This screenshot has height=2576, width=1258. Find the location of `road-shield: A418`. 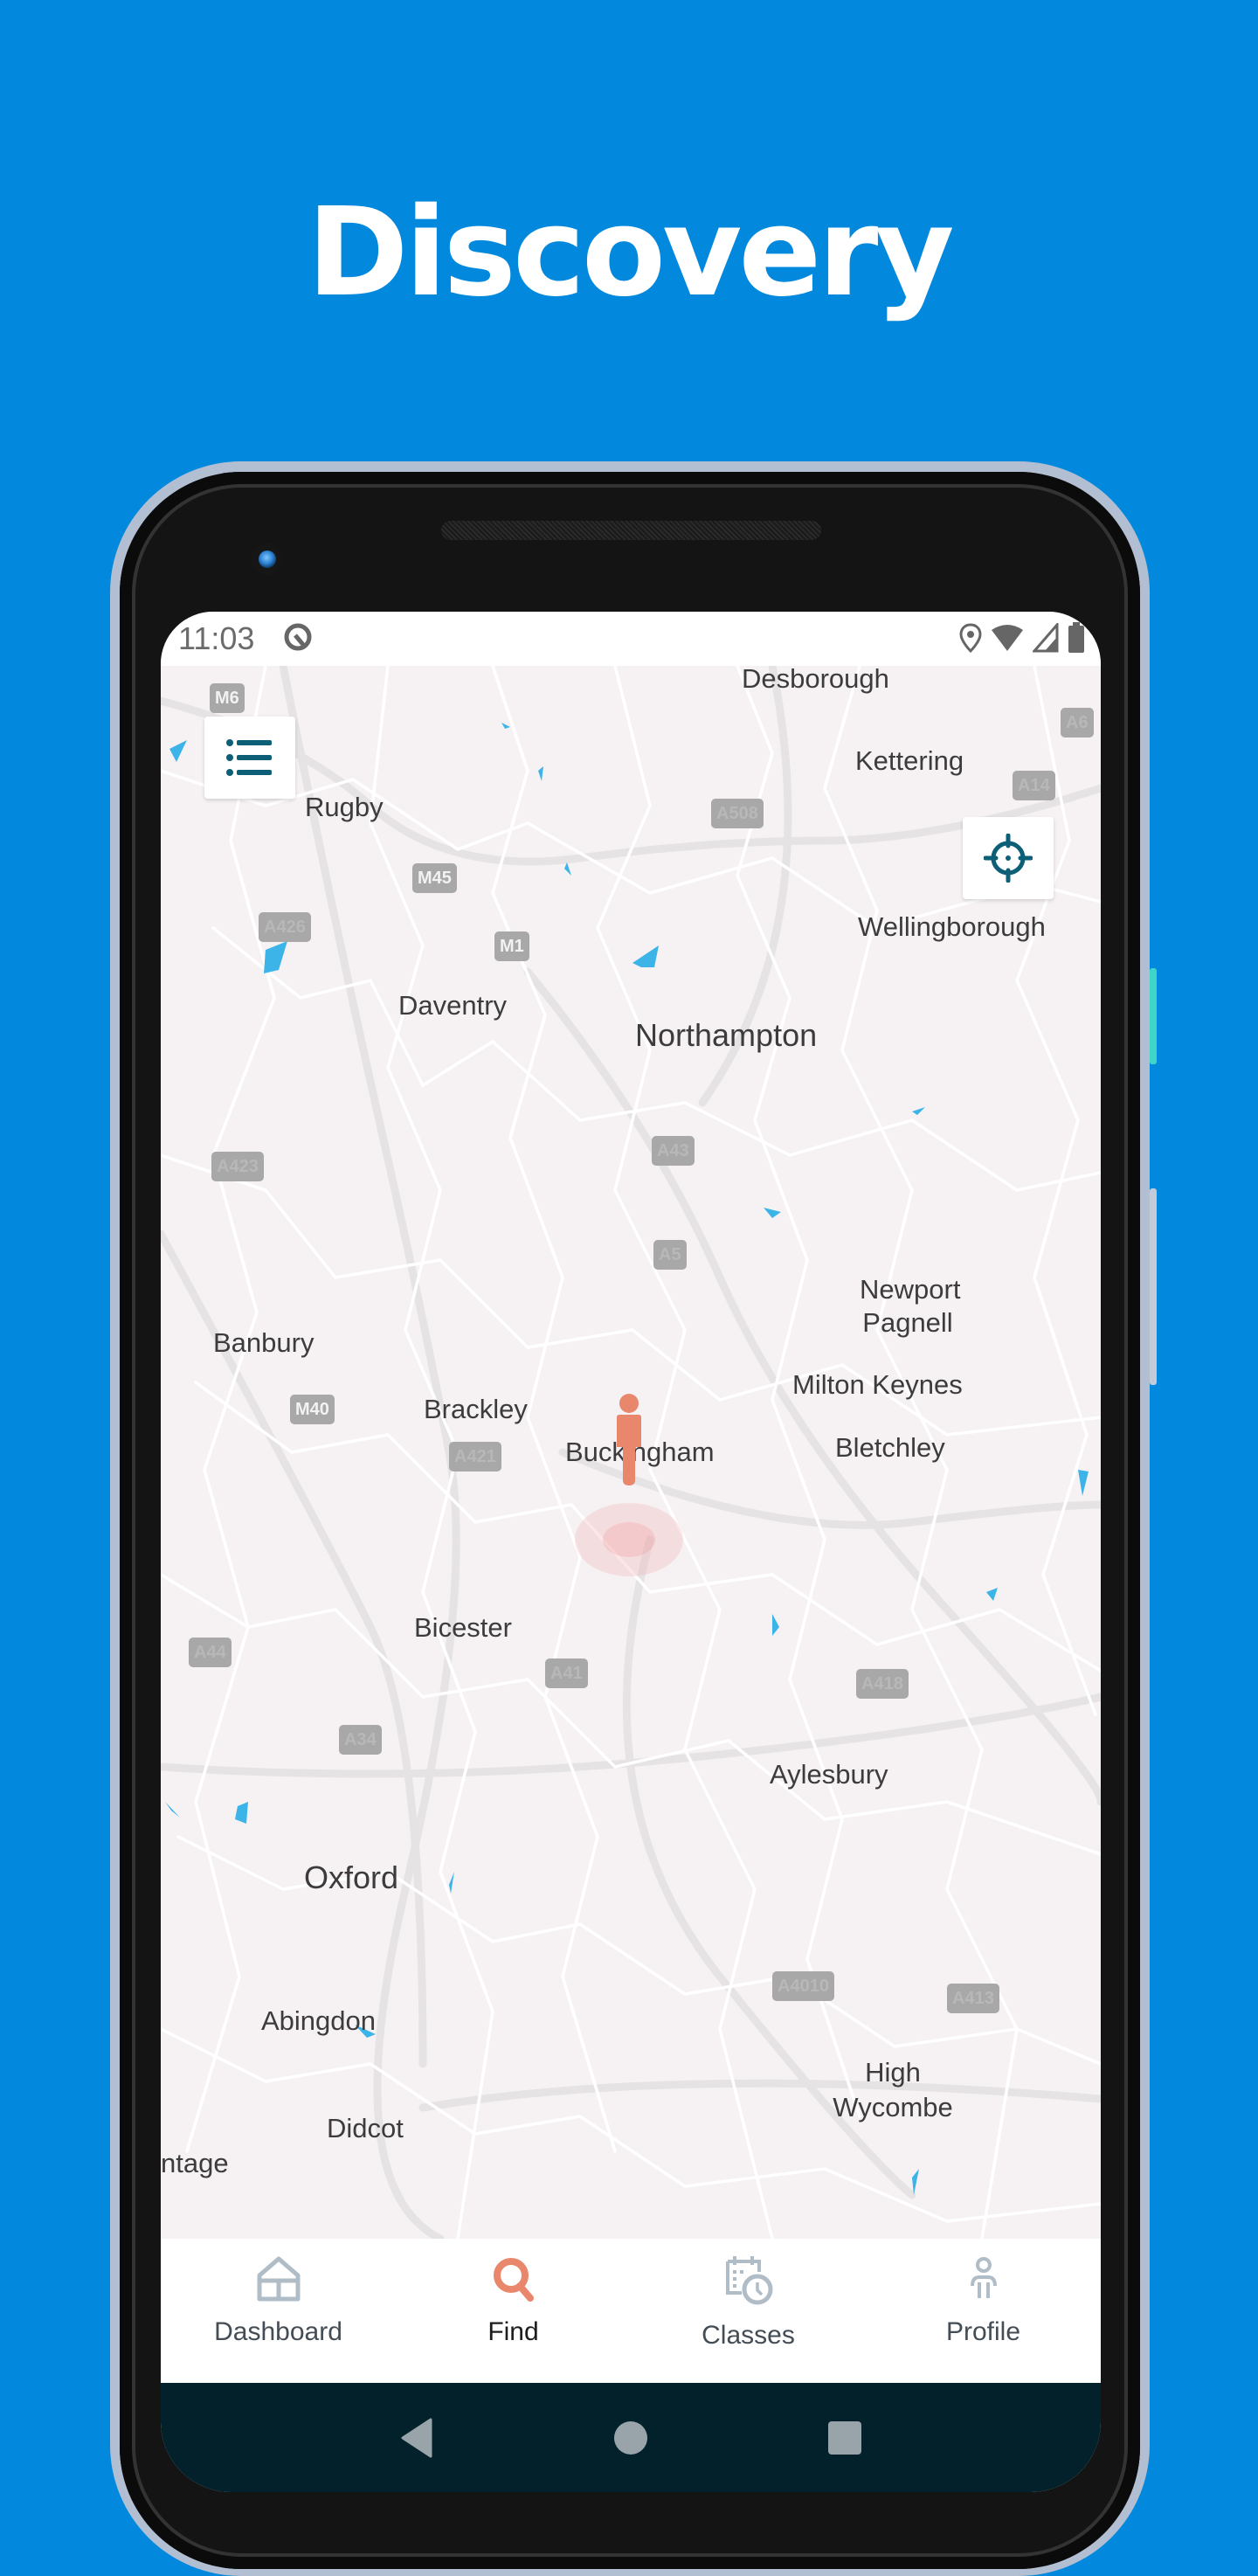

road-shield: A418 is located at coordinates (882, 1684).